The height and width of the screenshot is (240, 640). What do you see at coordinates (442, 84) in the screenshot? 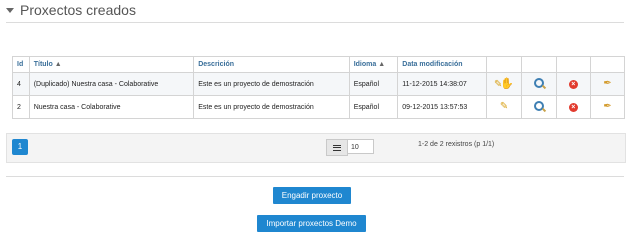
I see `cell-modified: 11-12-2015 14:38:07` at bounding box center [442, 84].